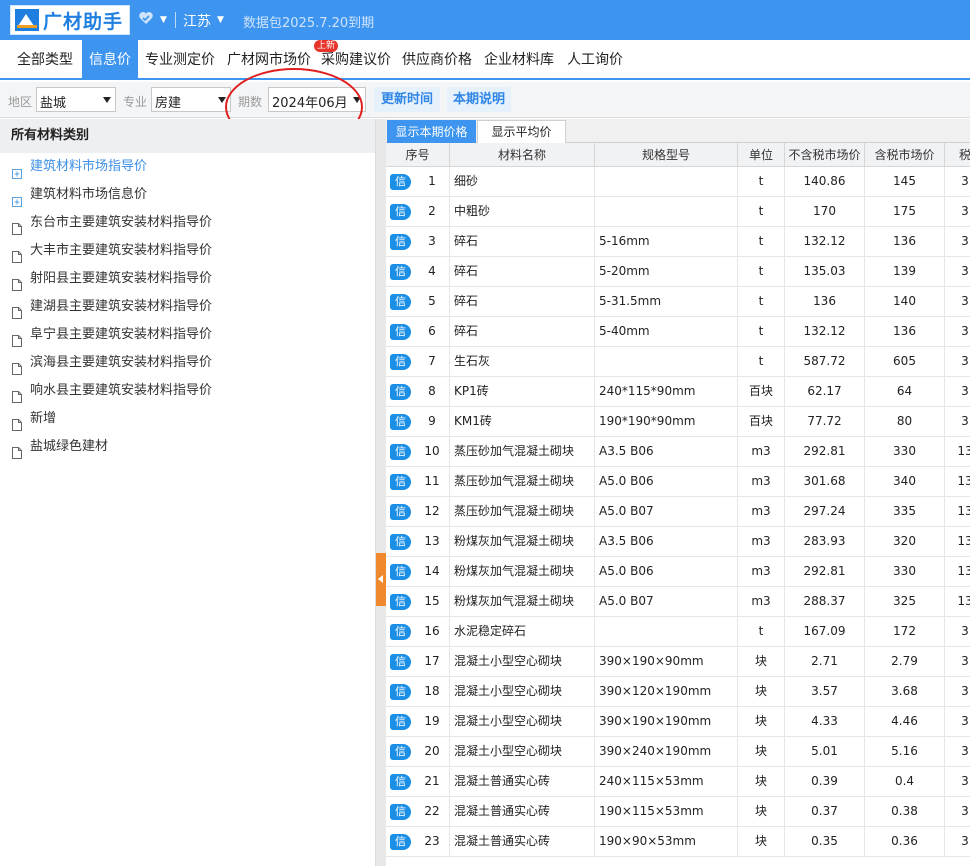  I want to click on table-row: 信 22 混凝土普通实心砖 190×115×53mm 块 0.37 0.38 3, so click(678, 812).